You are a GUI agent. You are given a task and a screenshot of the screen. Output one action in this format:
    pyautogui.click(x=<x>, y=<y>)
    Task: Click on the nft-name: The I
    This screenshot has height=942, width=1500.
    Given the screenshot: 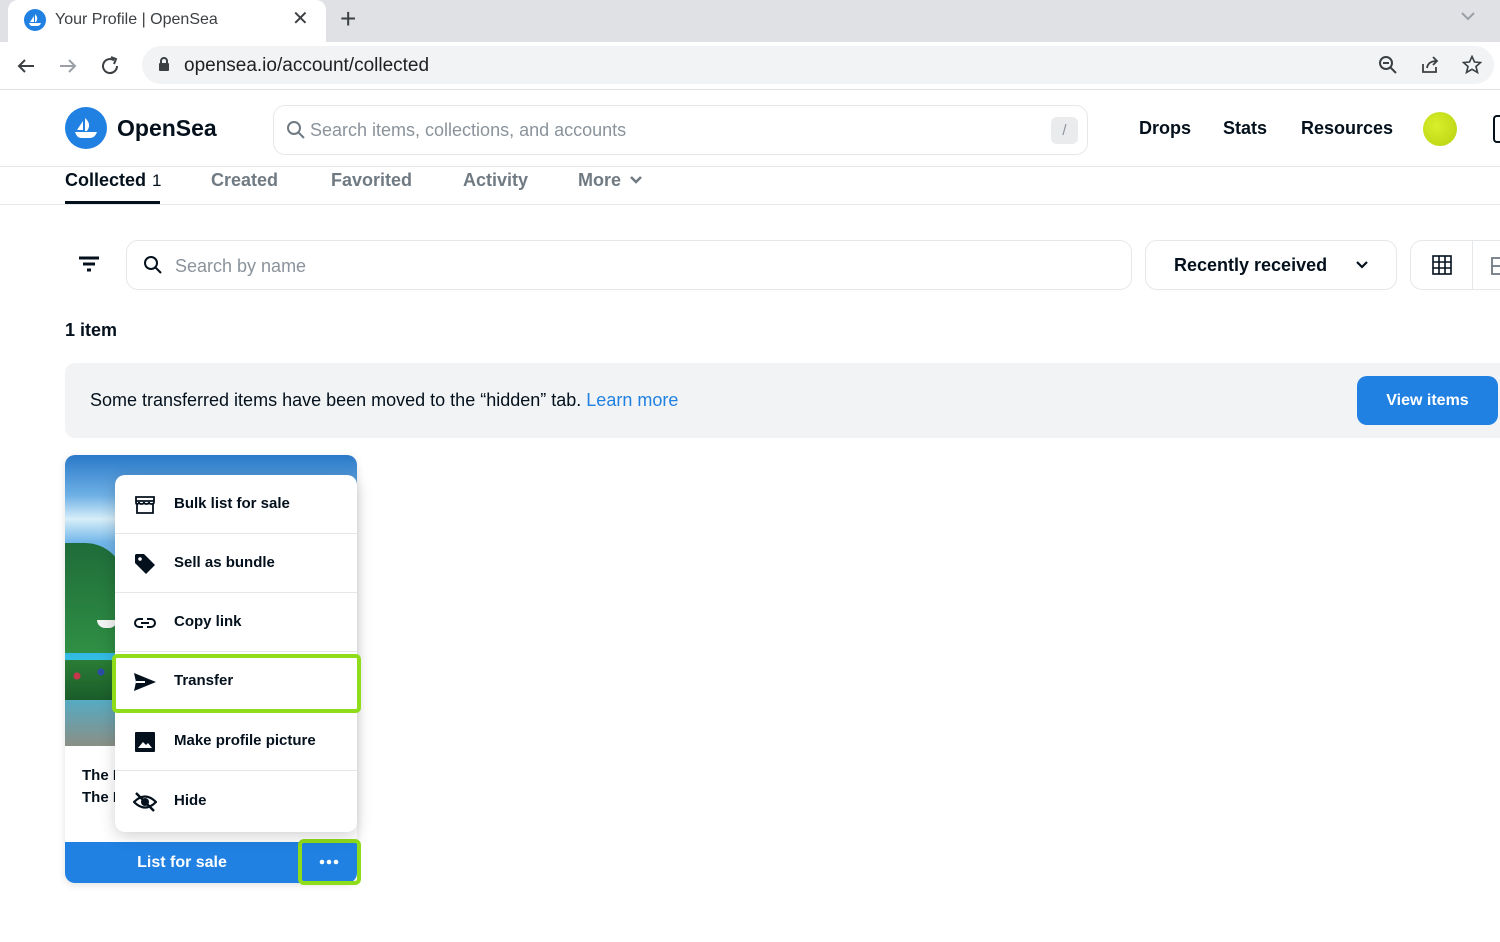 What is the action you would take?
    pyautogui.click(x=100, y=775)
    